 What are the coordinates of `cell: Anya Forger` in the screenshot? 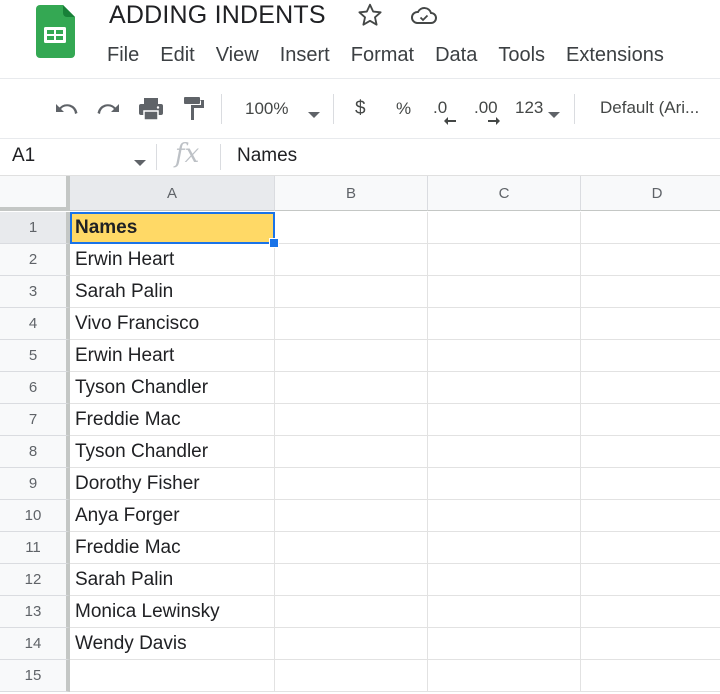 It's located at (172, 516).